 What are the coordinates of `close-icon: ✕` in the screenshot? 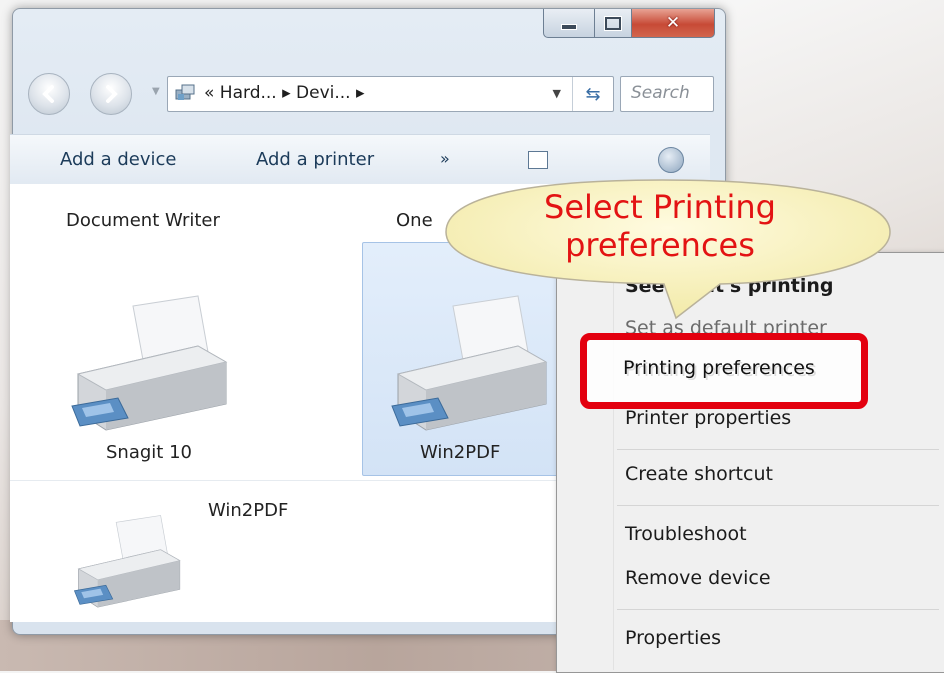 It's located at (673, 23).